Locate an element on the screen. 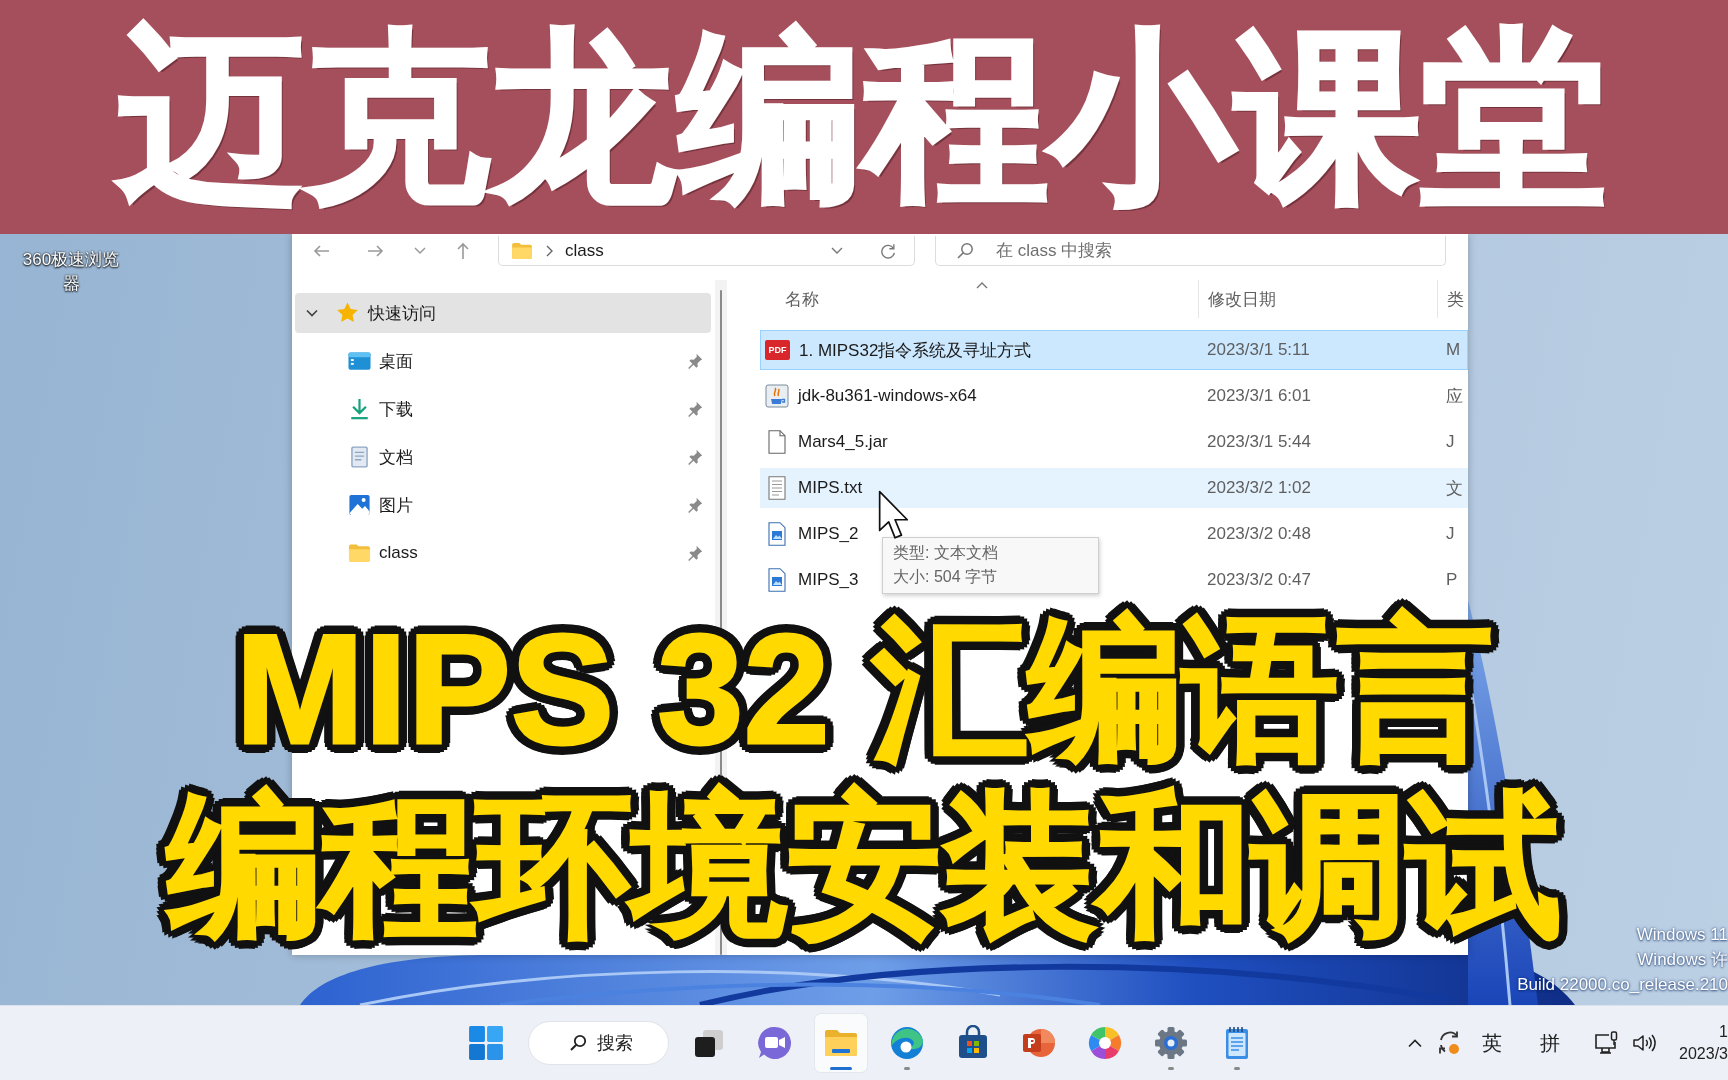 This screenshot has width=1728, height=1080. sort-caret-icon is located at coordinates (982, 285).